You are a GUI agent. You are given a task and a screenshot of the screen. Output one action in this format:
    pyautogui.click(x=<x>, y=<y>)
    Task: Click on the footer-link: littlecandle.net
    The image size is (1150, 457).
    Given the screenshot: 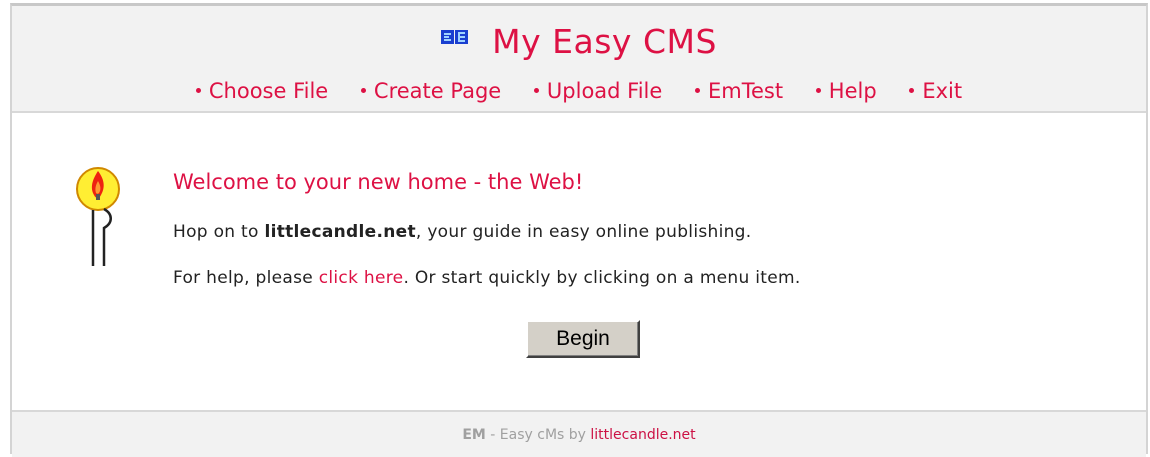 What is the action you would take?
    pyautogui.click(x=642, y=435)
    